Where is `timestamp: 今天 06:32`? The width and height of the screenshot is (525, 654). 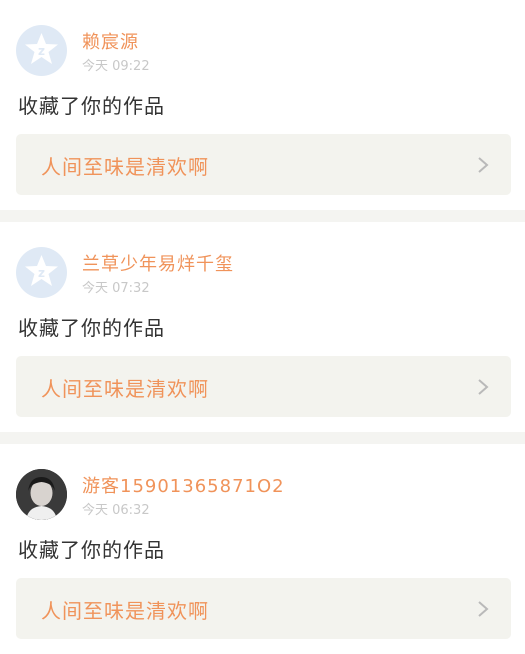
timestamp: 今天 06:32 is located at coordinates (116, 510).